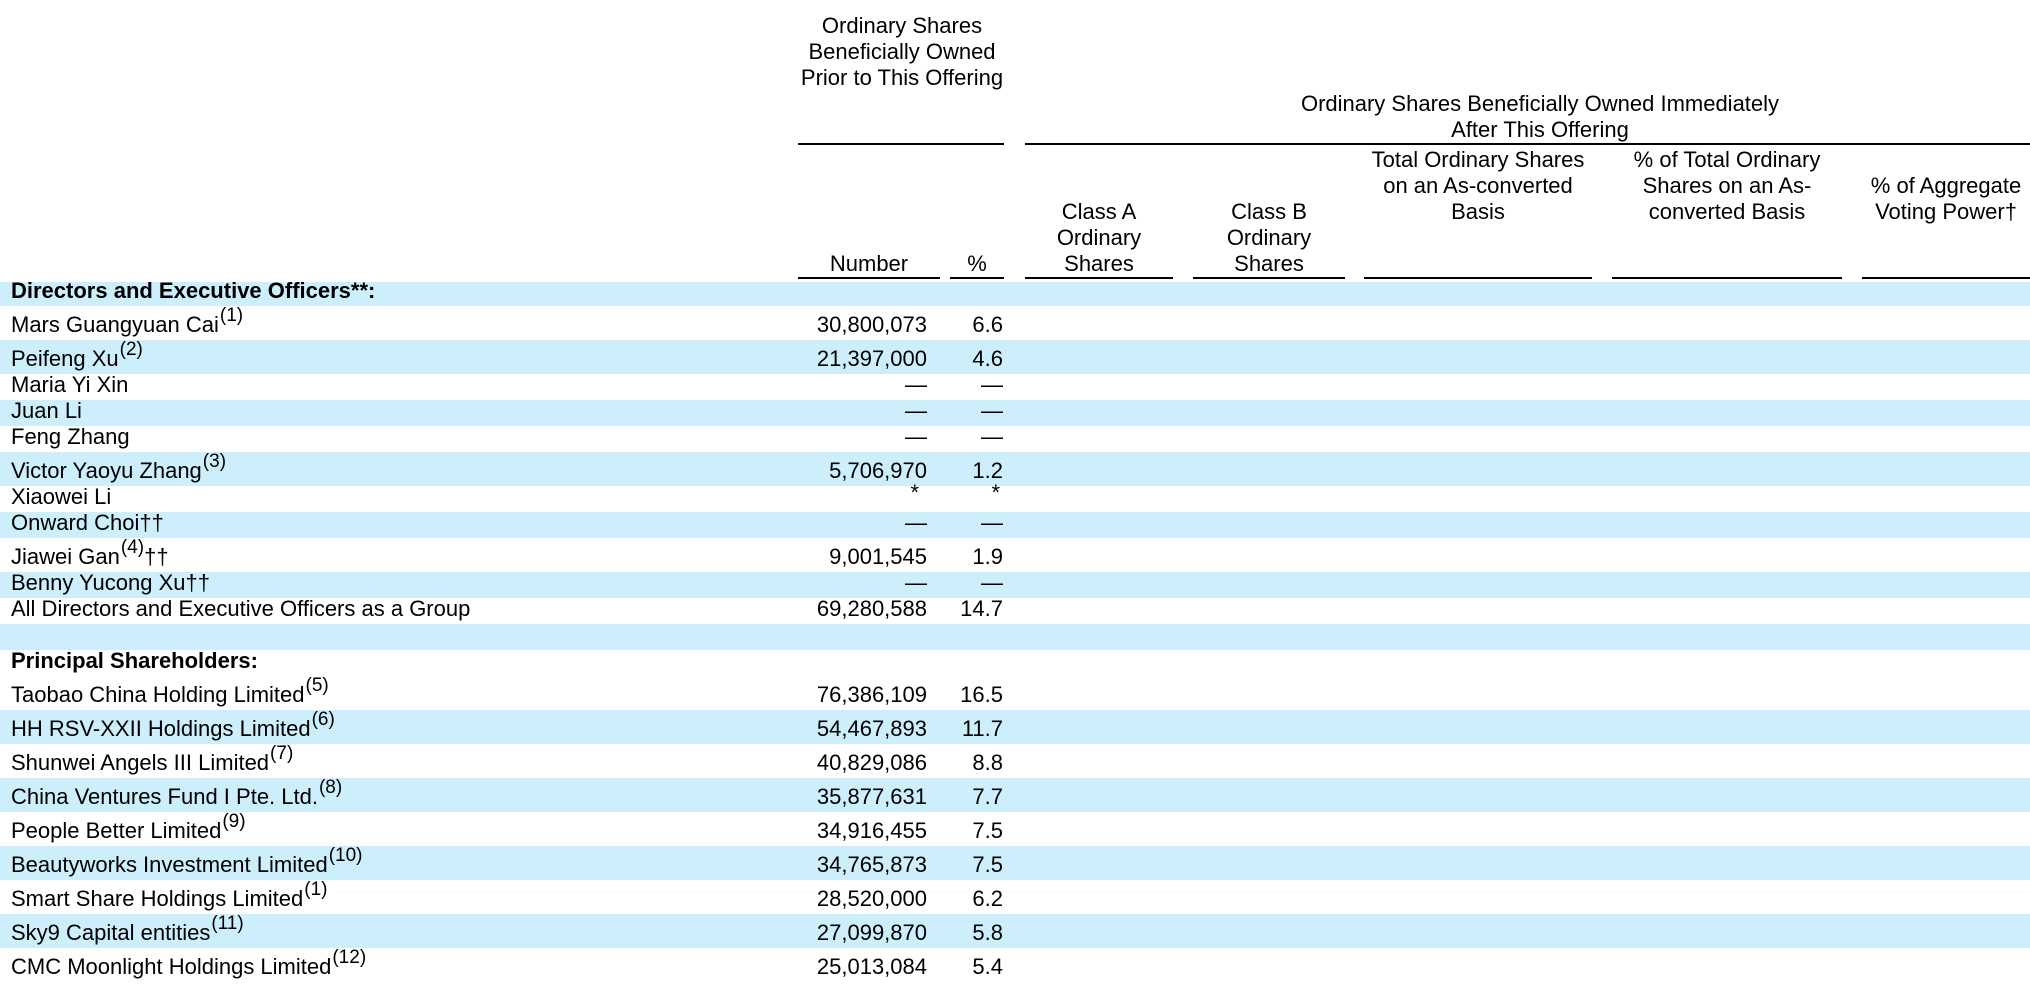  Describe the element at coordinates (1946, 198) in the screenshot. I see `header-pct-voting-text: % of Aggregate Voting Power†` at that location.